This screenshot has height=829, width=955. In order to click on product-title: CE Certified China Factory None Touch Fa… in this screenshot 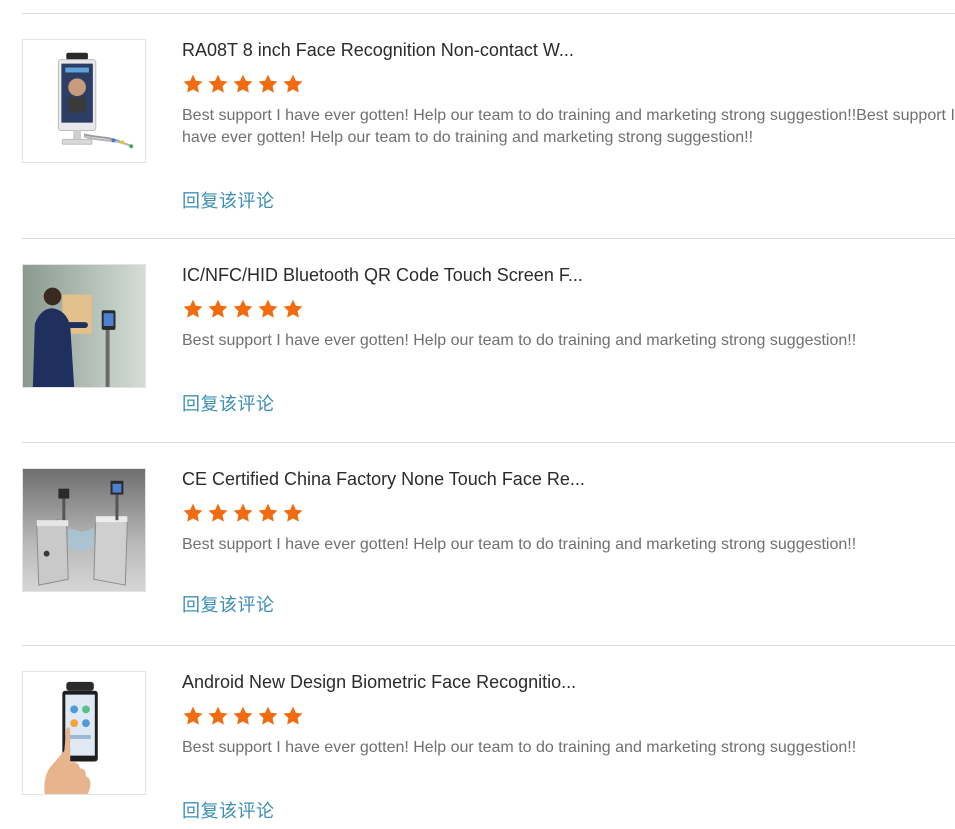, I will do `click(394, 479)`.